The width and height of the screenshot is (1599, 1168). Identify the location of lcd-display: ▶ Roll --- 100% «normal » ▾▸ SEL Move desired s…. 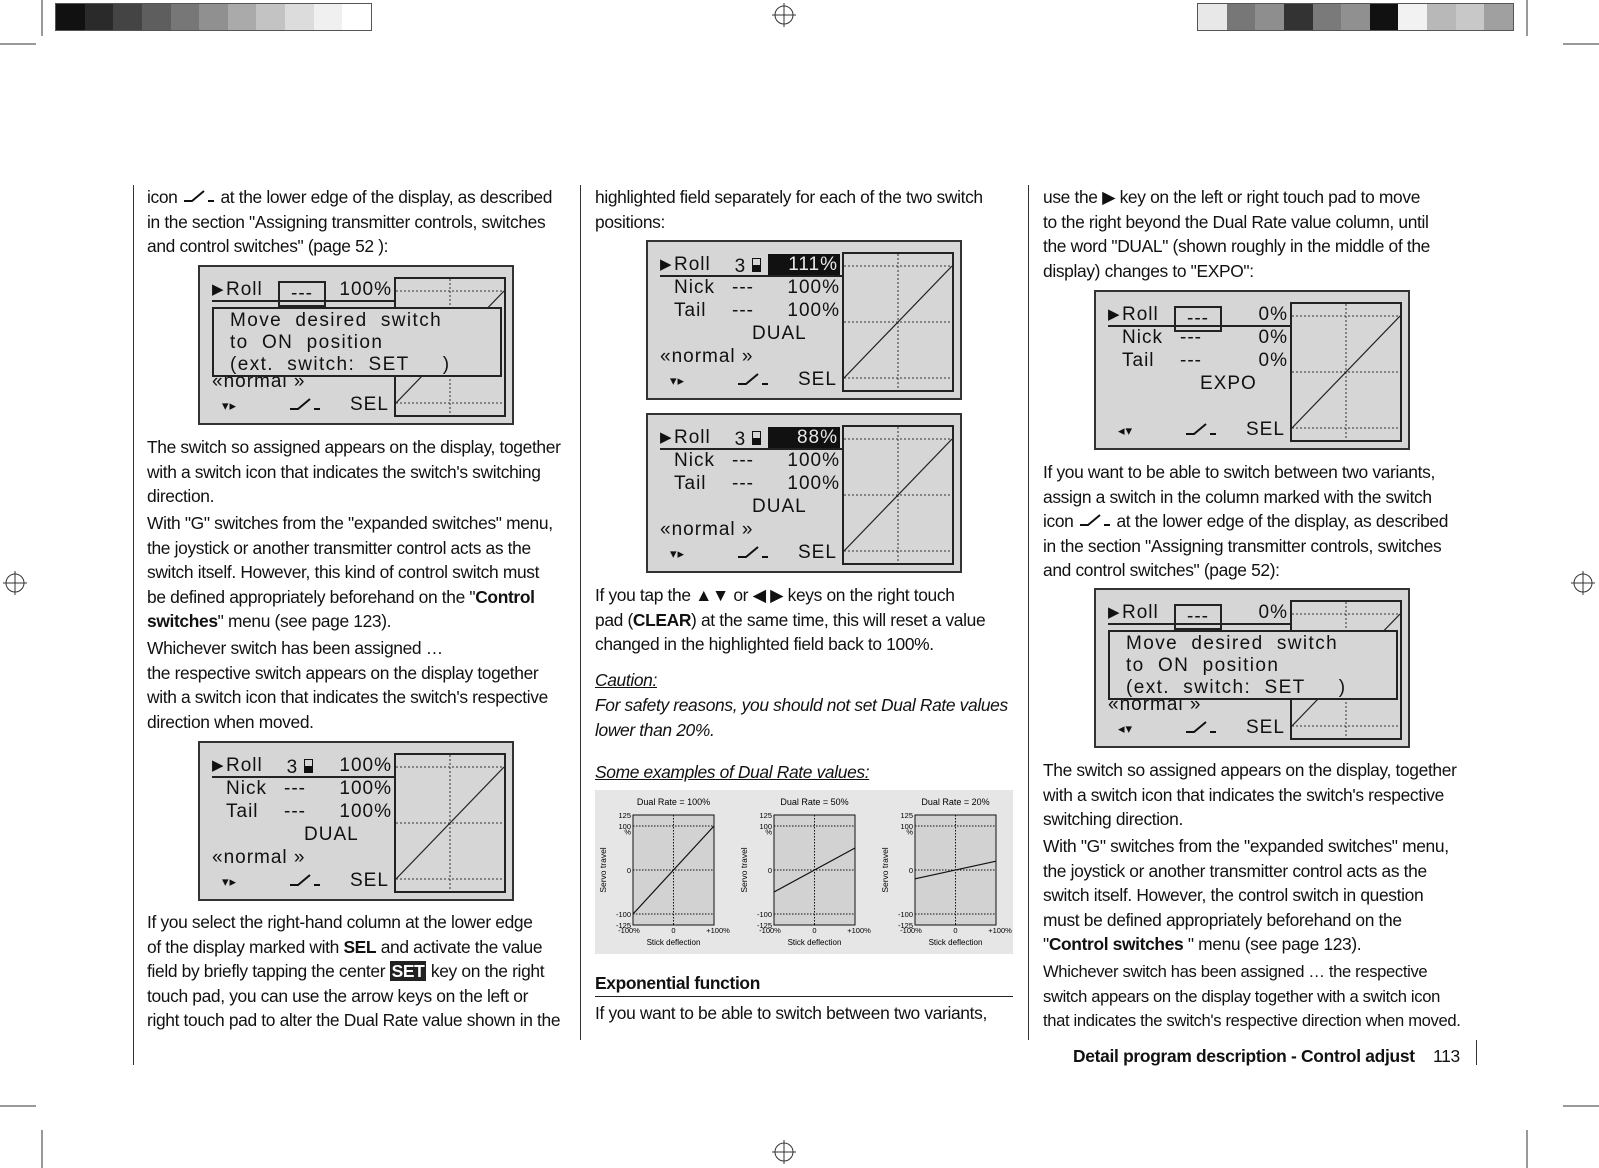
(356, 345).